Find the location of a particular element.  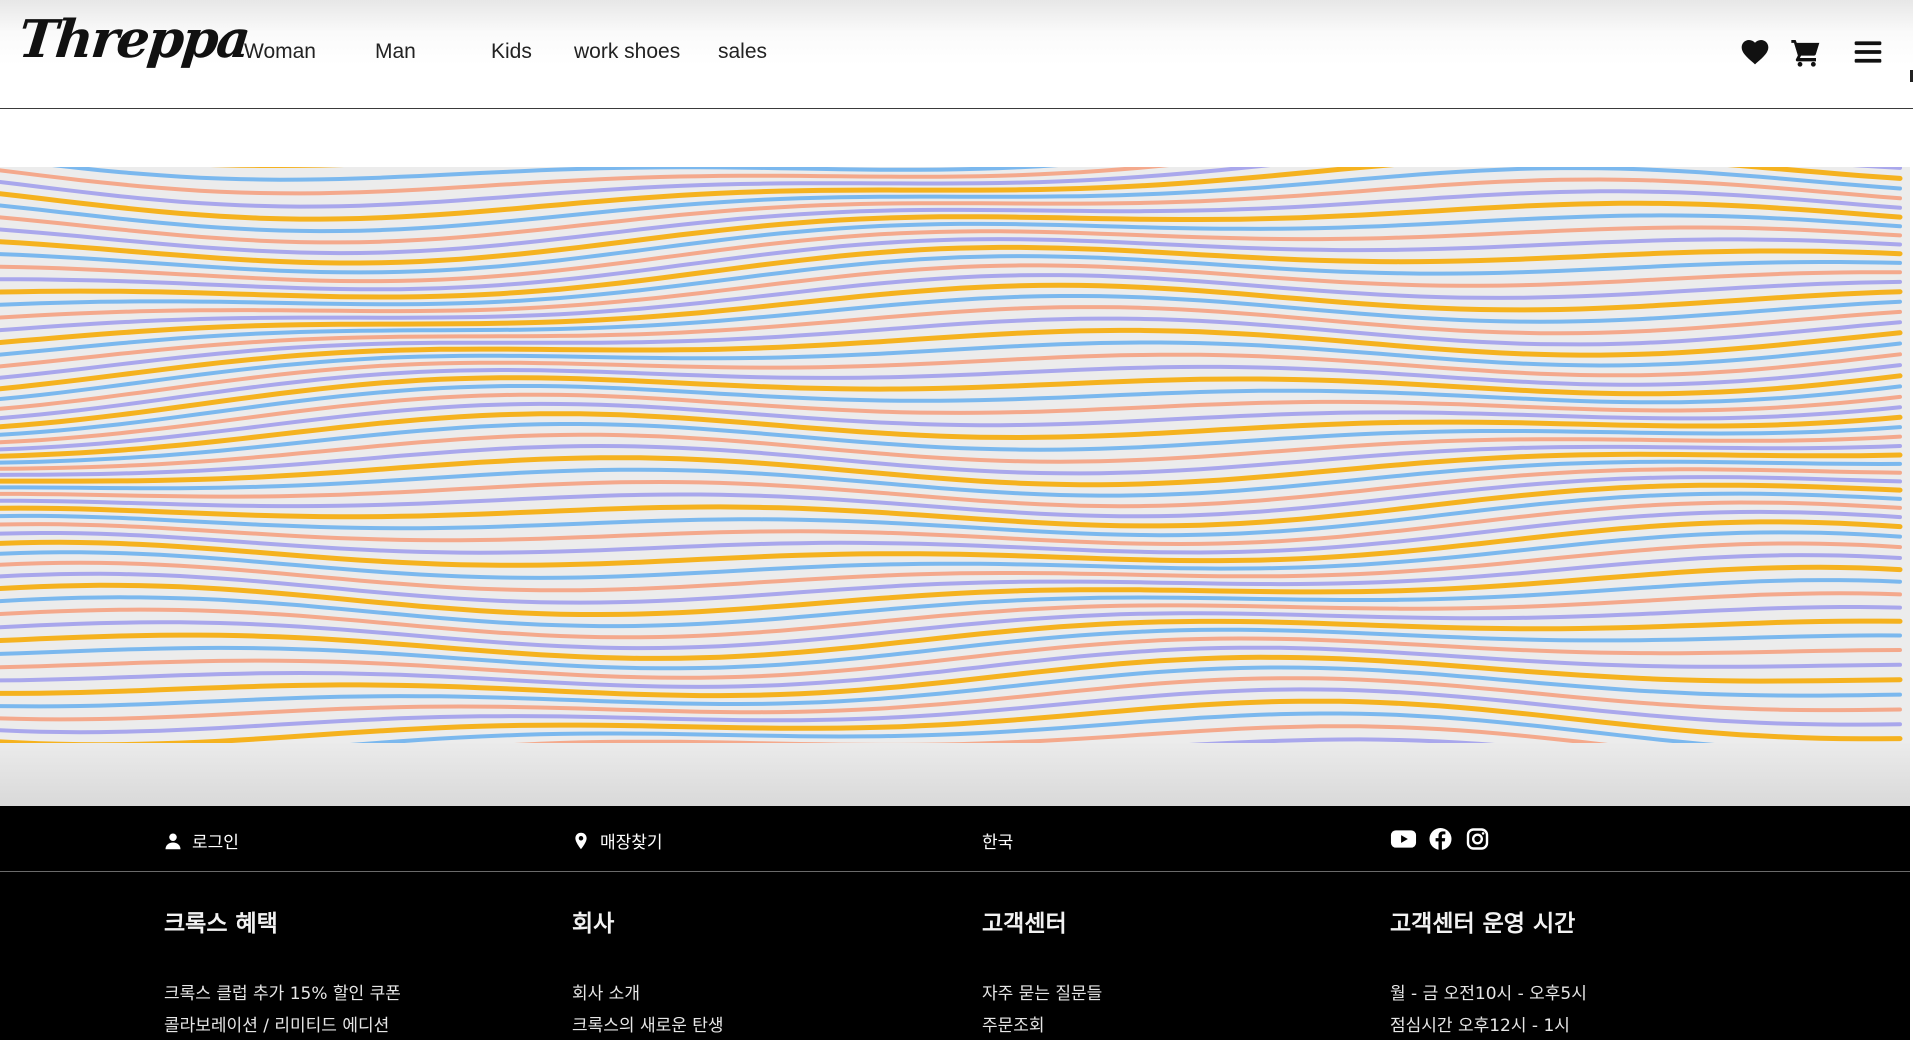

hamburger-menu-icon is located at coordinates (1868, 52).